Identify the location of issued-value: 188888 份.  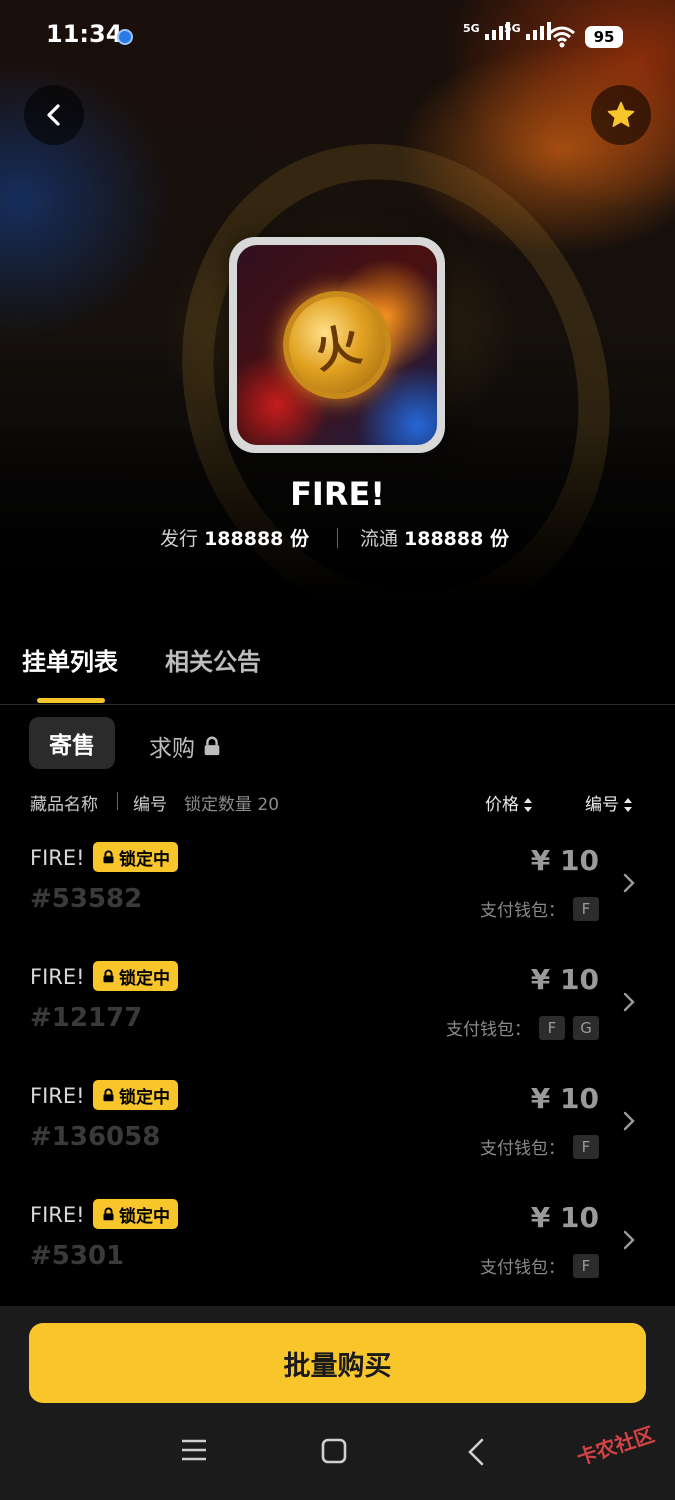
(256, 539).